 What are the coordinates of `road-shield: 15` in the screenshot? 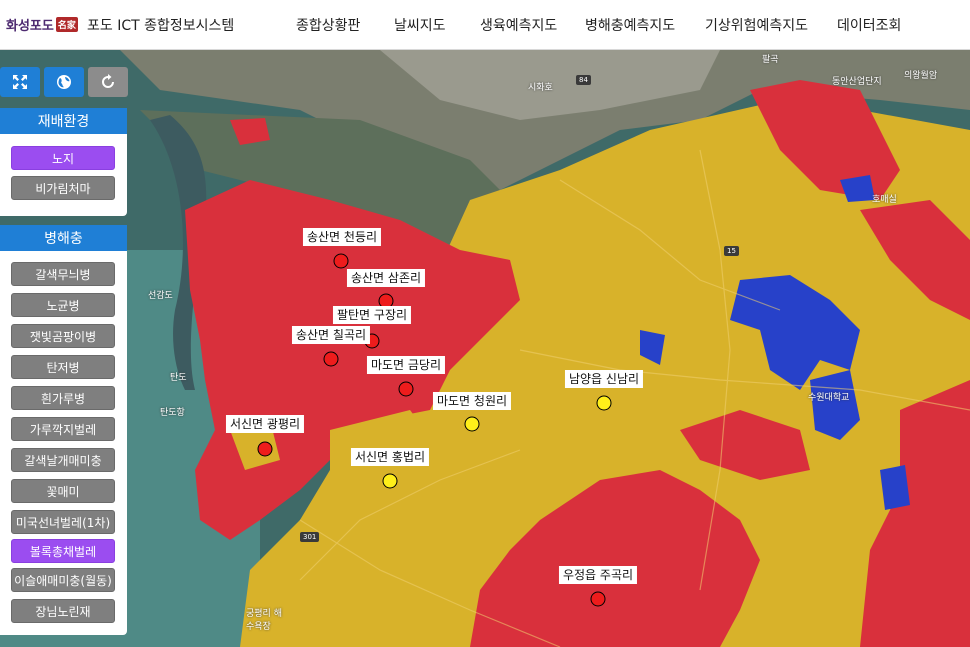 It's located at (731, 251).